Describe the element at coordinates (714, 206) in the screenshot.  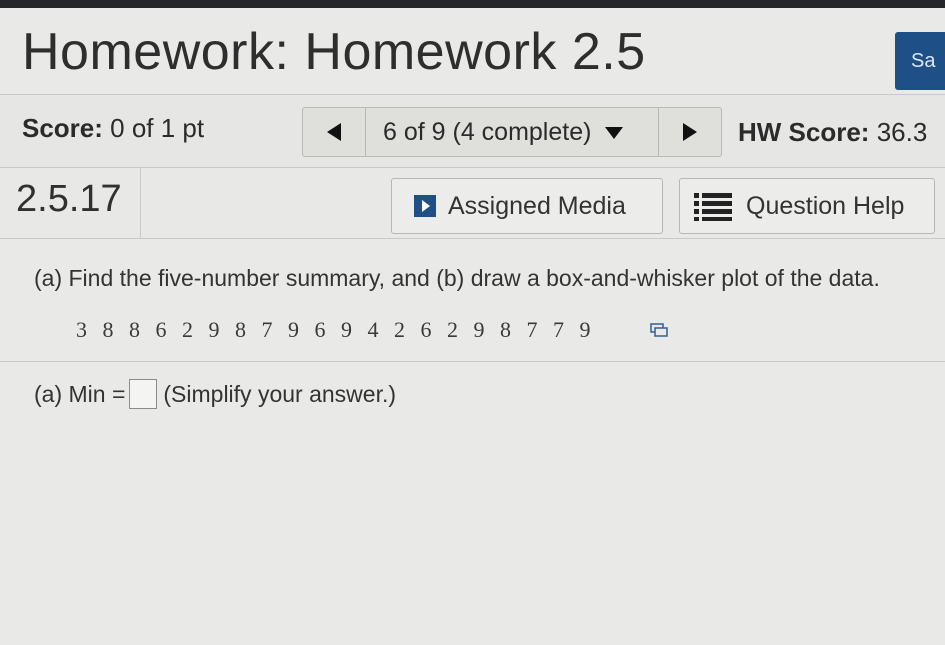
I see `list-icon` at that location.